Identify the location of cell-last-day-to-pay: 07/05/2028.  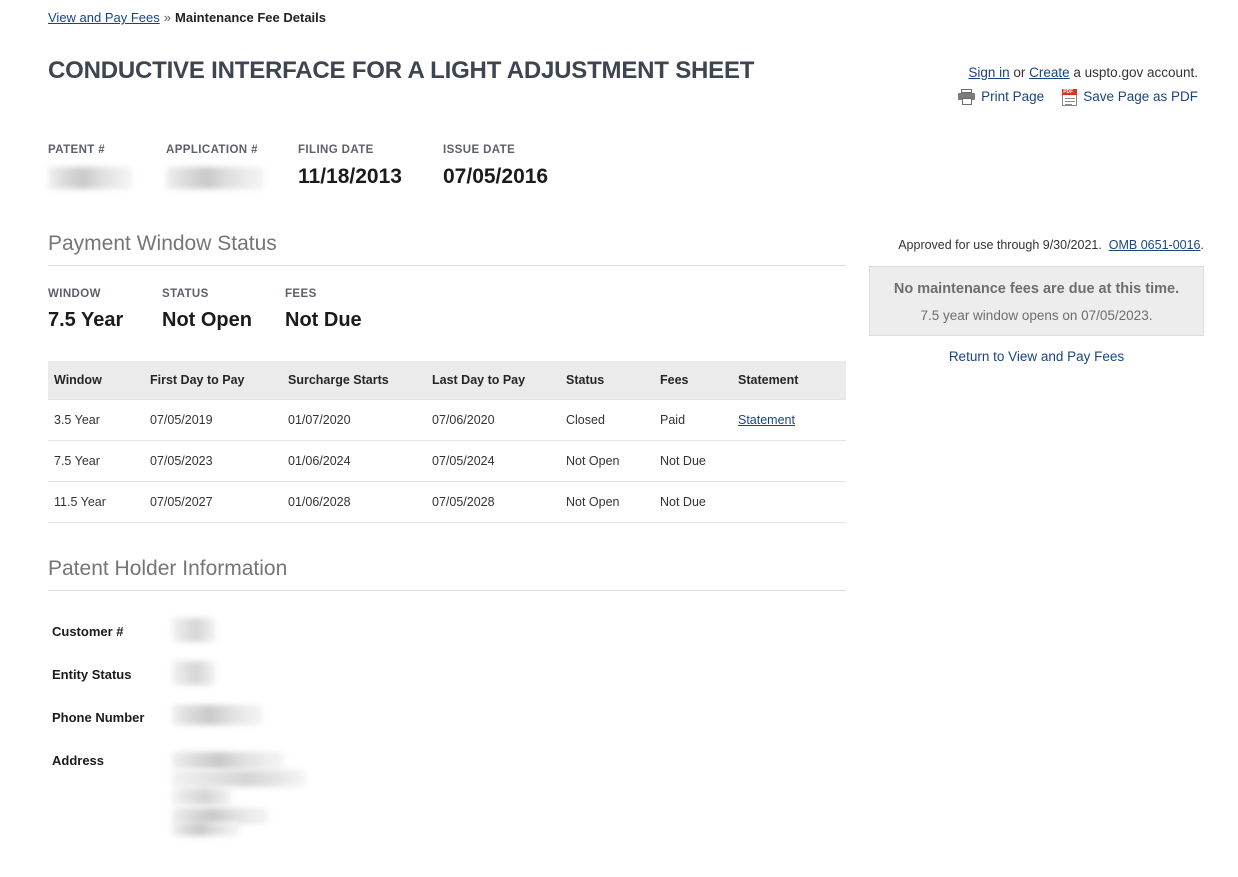
(499, 502).